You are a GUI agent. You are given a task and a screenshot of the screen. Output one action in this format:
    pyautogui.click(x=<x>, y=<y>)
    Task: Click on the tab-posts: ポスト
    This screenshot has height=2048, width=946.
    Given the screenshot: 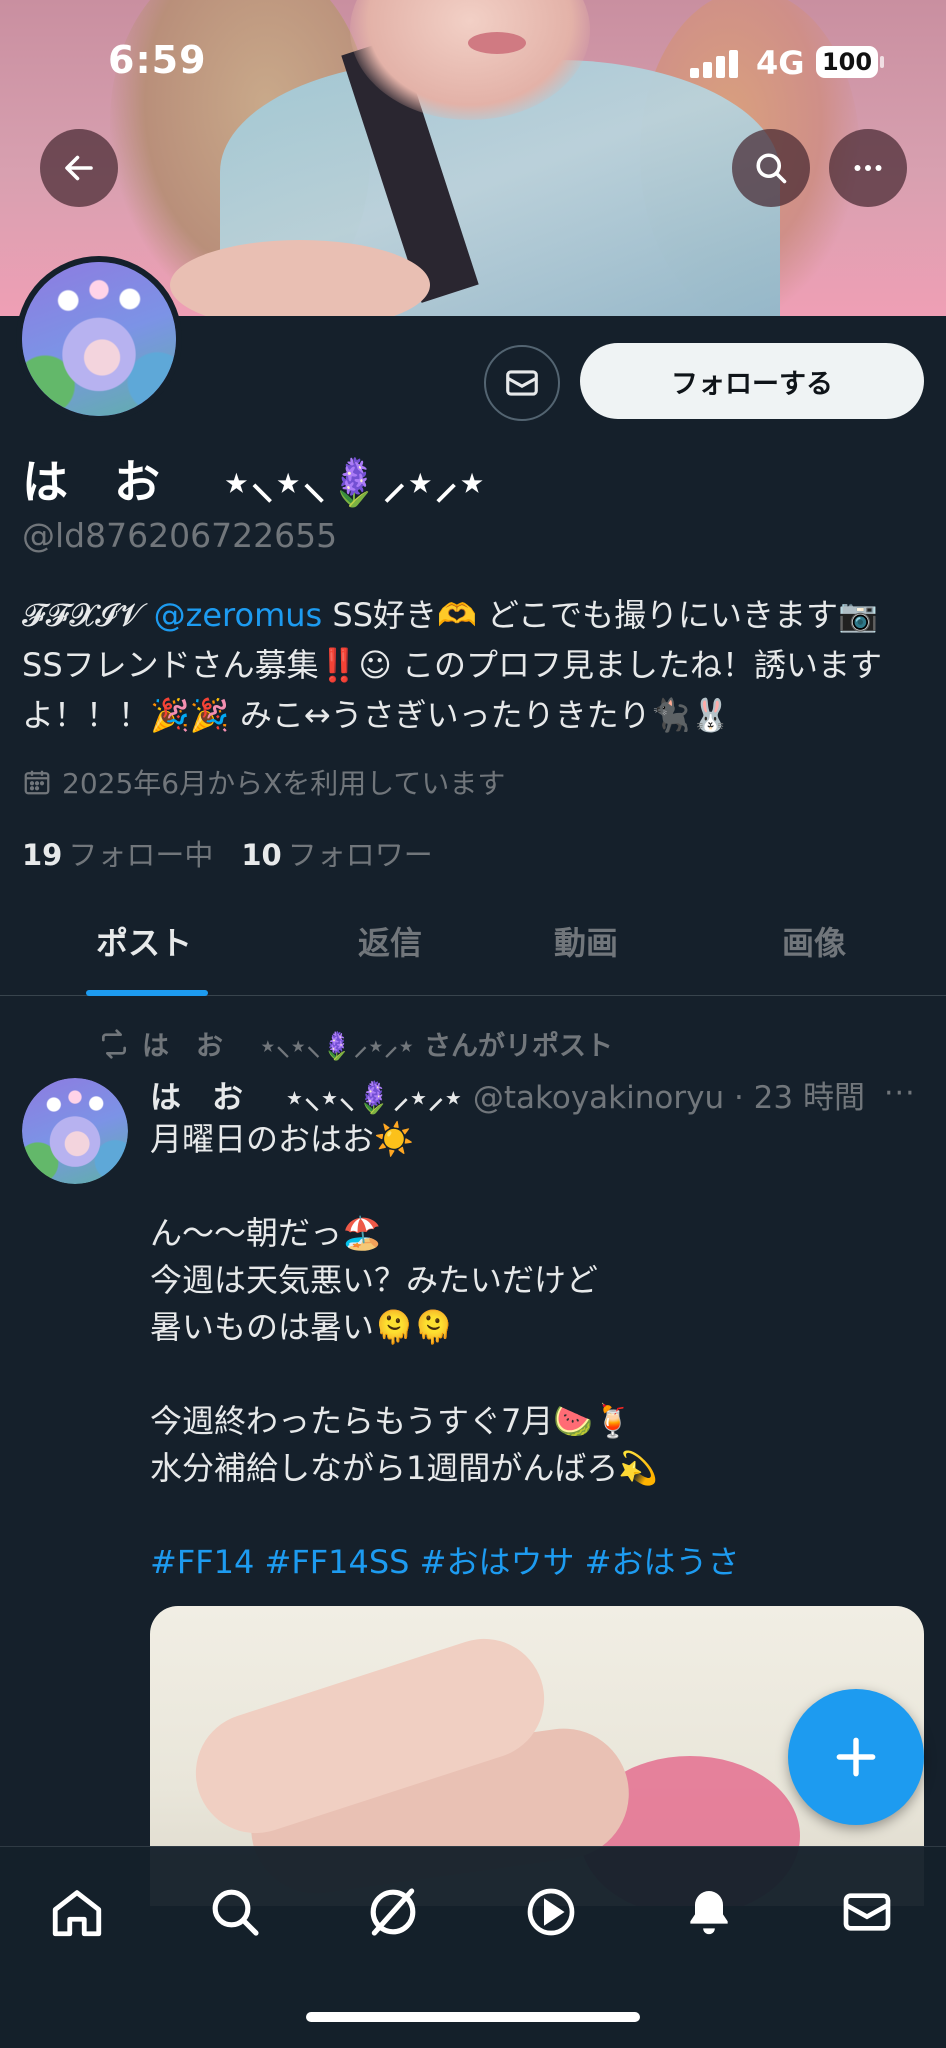 What is the action you would take?
    pyautogui.click(x=144, y=941)
    